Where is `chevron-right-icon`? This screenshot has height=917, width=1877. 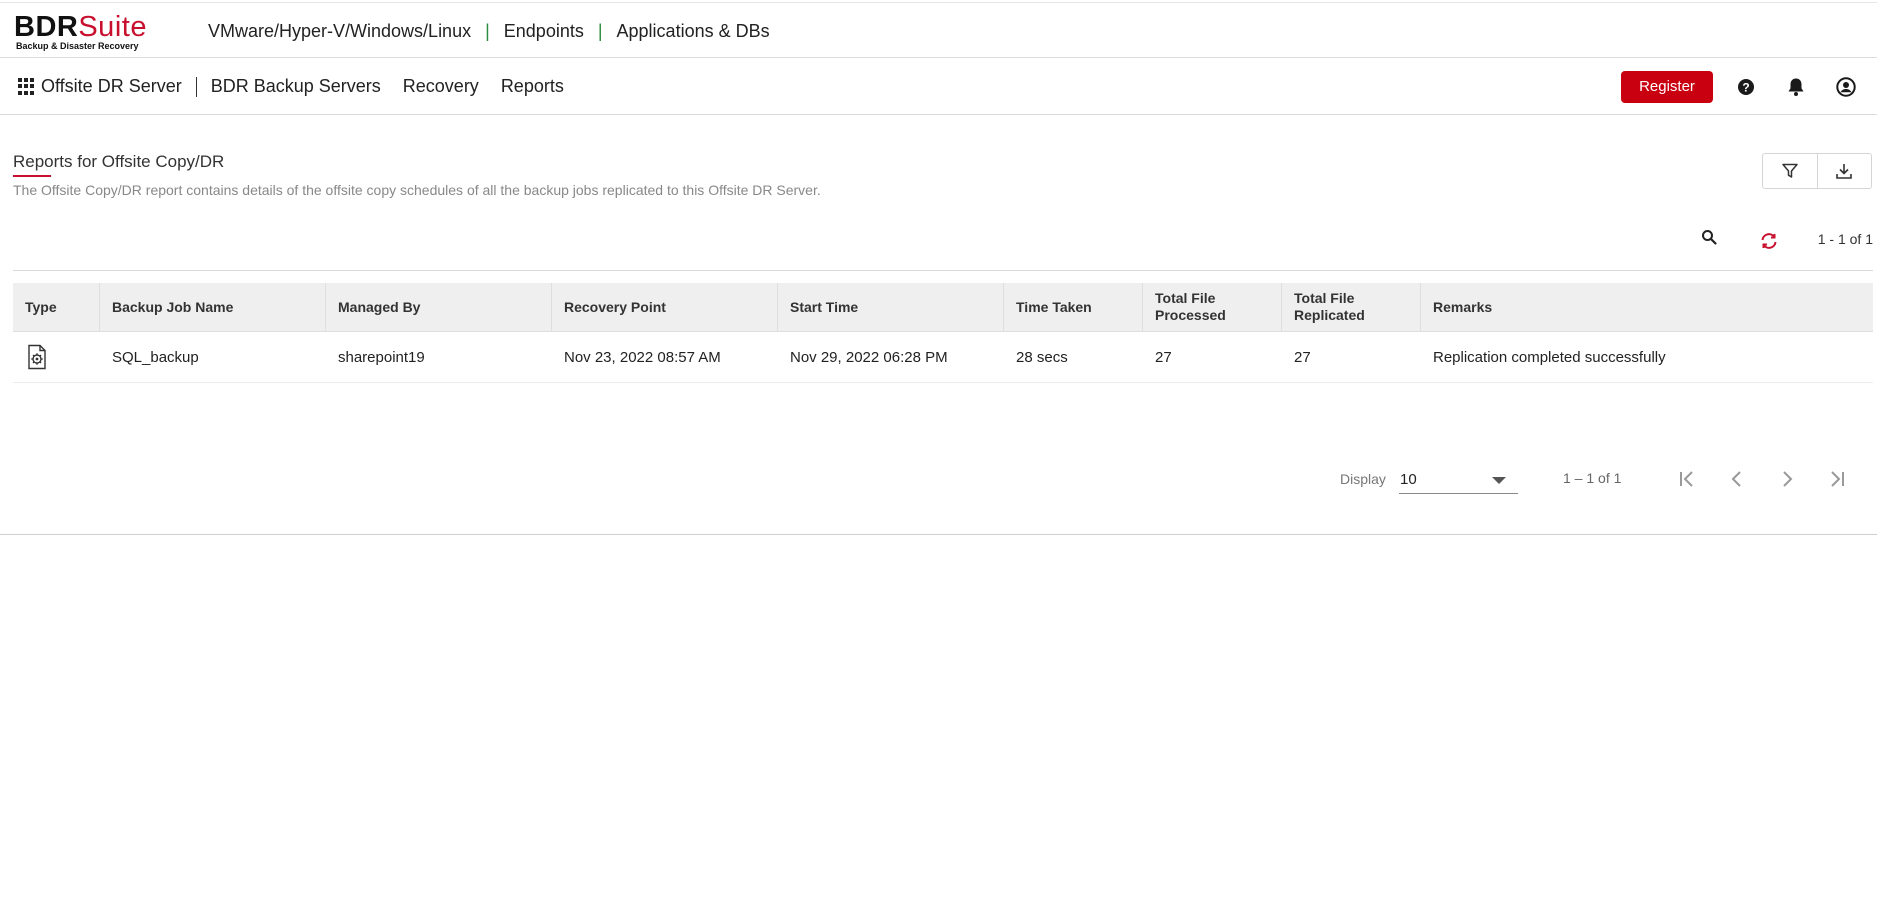 chevron-right-icon is located at coordinates (1788, 479).